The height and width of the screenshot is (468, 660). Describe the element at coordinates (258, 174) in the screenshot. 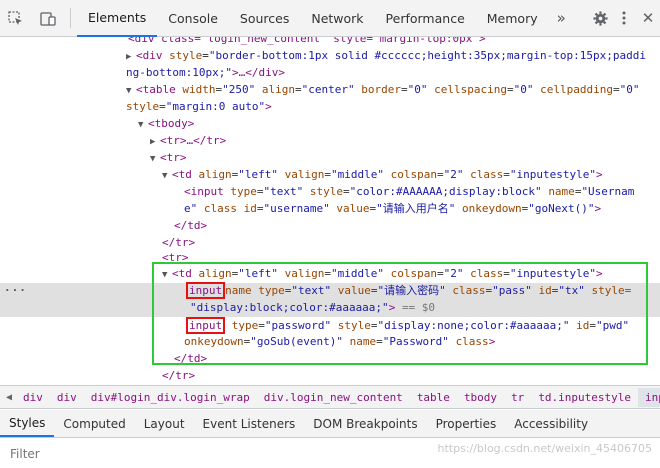

I see `attr-value: "left"` at that location.